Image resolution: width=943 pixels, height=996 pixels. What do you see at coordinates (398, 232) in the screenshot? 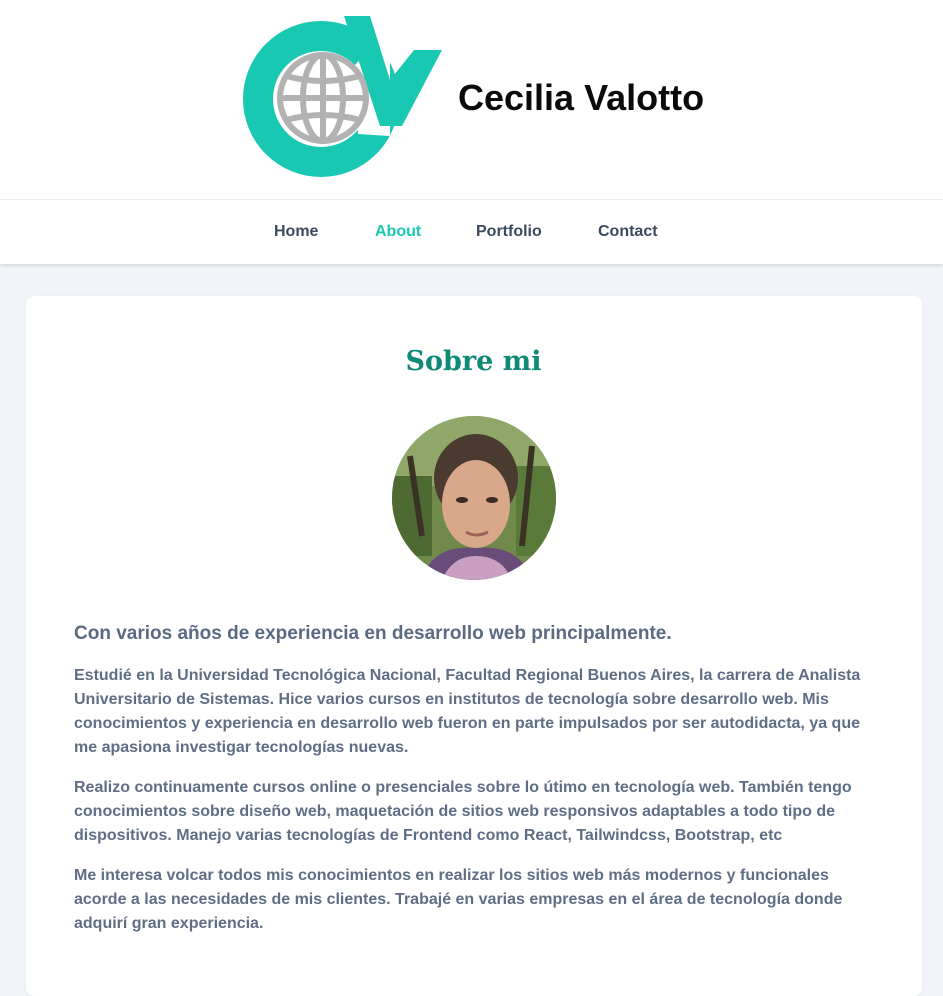
I see `nav-about: About` at bounding box center [398, 232].